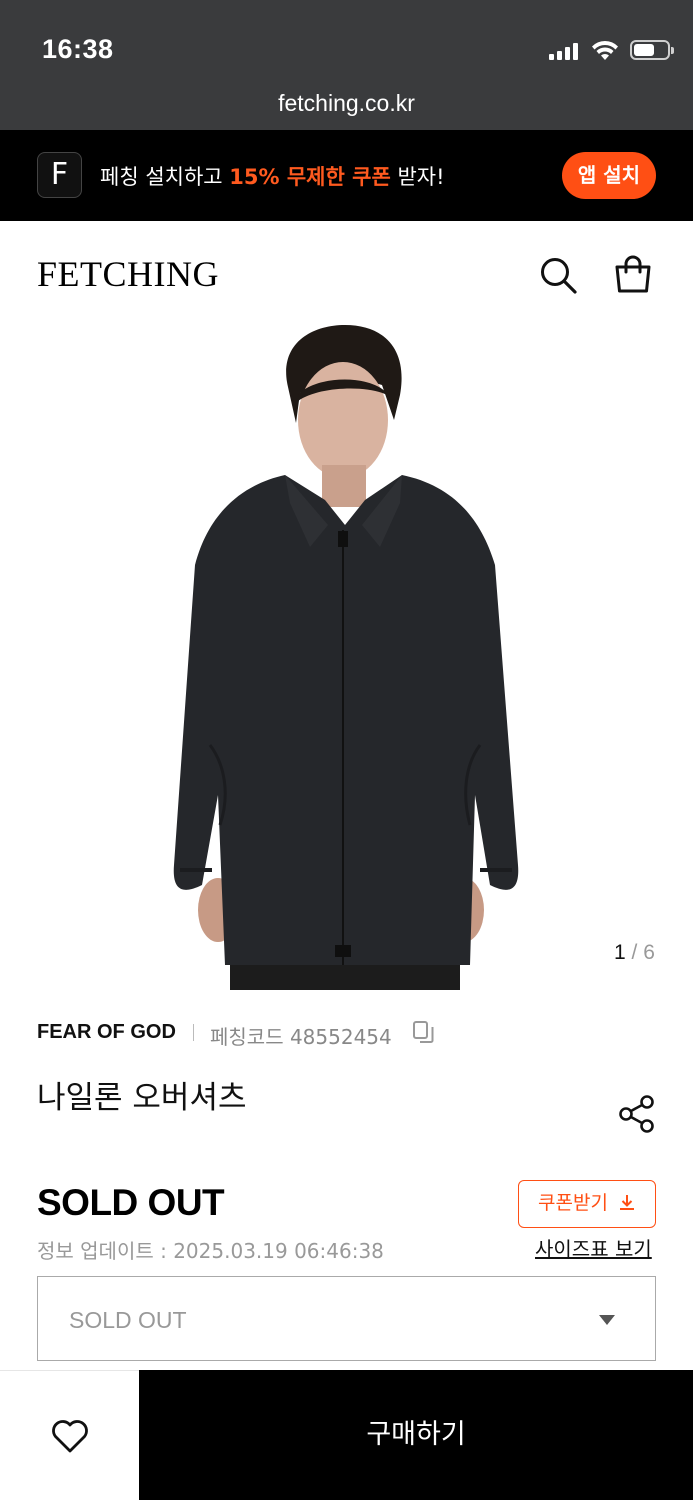 This screenshot has width=693, height=1500. I want to click on shopping-bag-icon, so click(633, 274).